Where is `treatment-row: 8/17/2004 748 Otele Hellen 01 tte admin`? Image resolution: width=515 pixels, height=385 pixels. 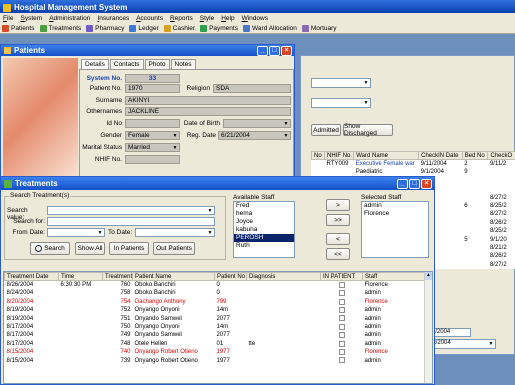
treatment-row: 8/17/2004 748 Otele Hellen 01 tte admin is located at coordinates (216, 344).